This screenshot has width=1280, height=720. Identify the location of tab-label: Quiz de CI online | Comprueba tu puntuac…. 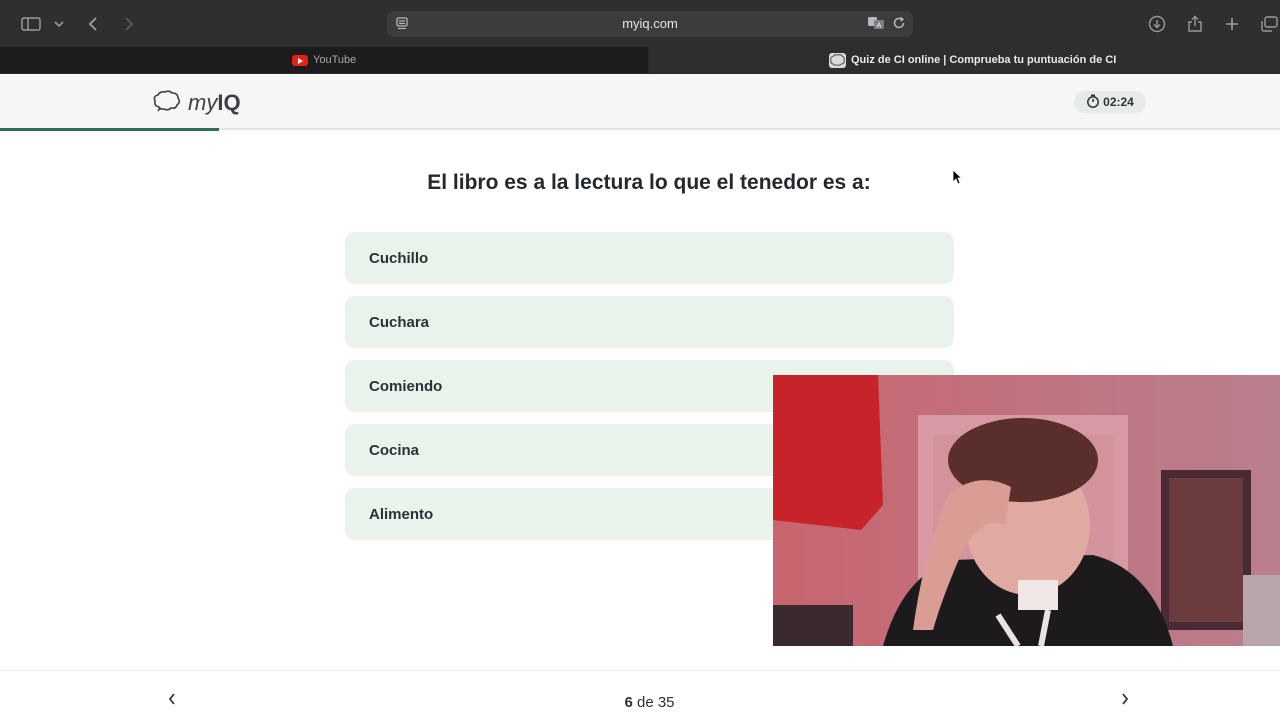
(984, 60).